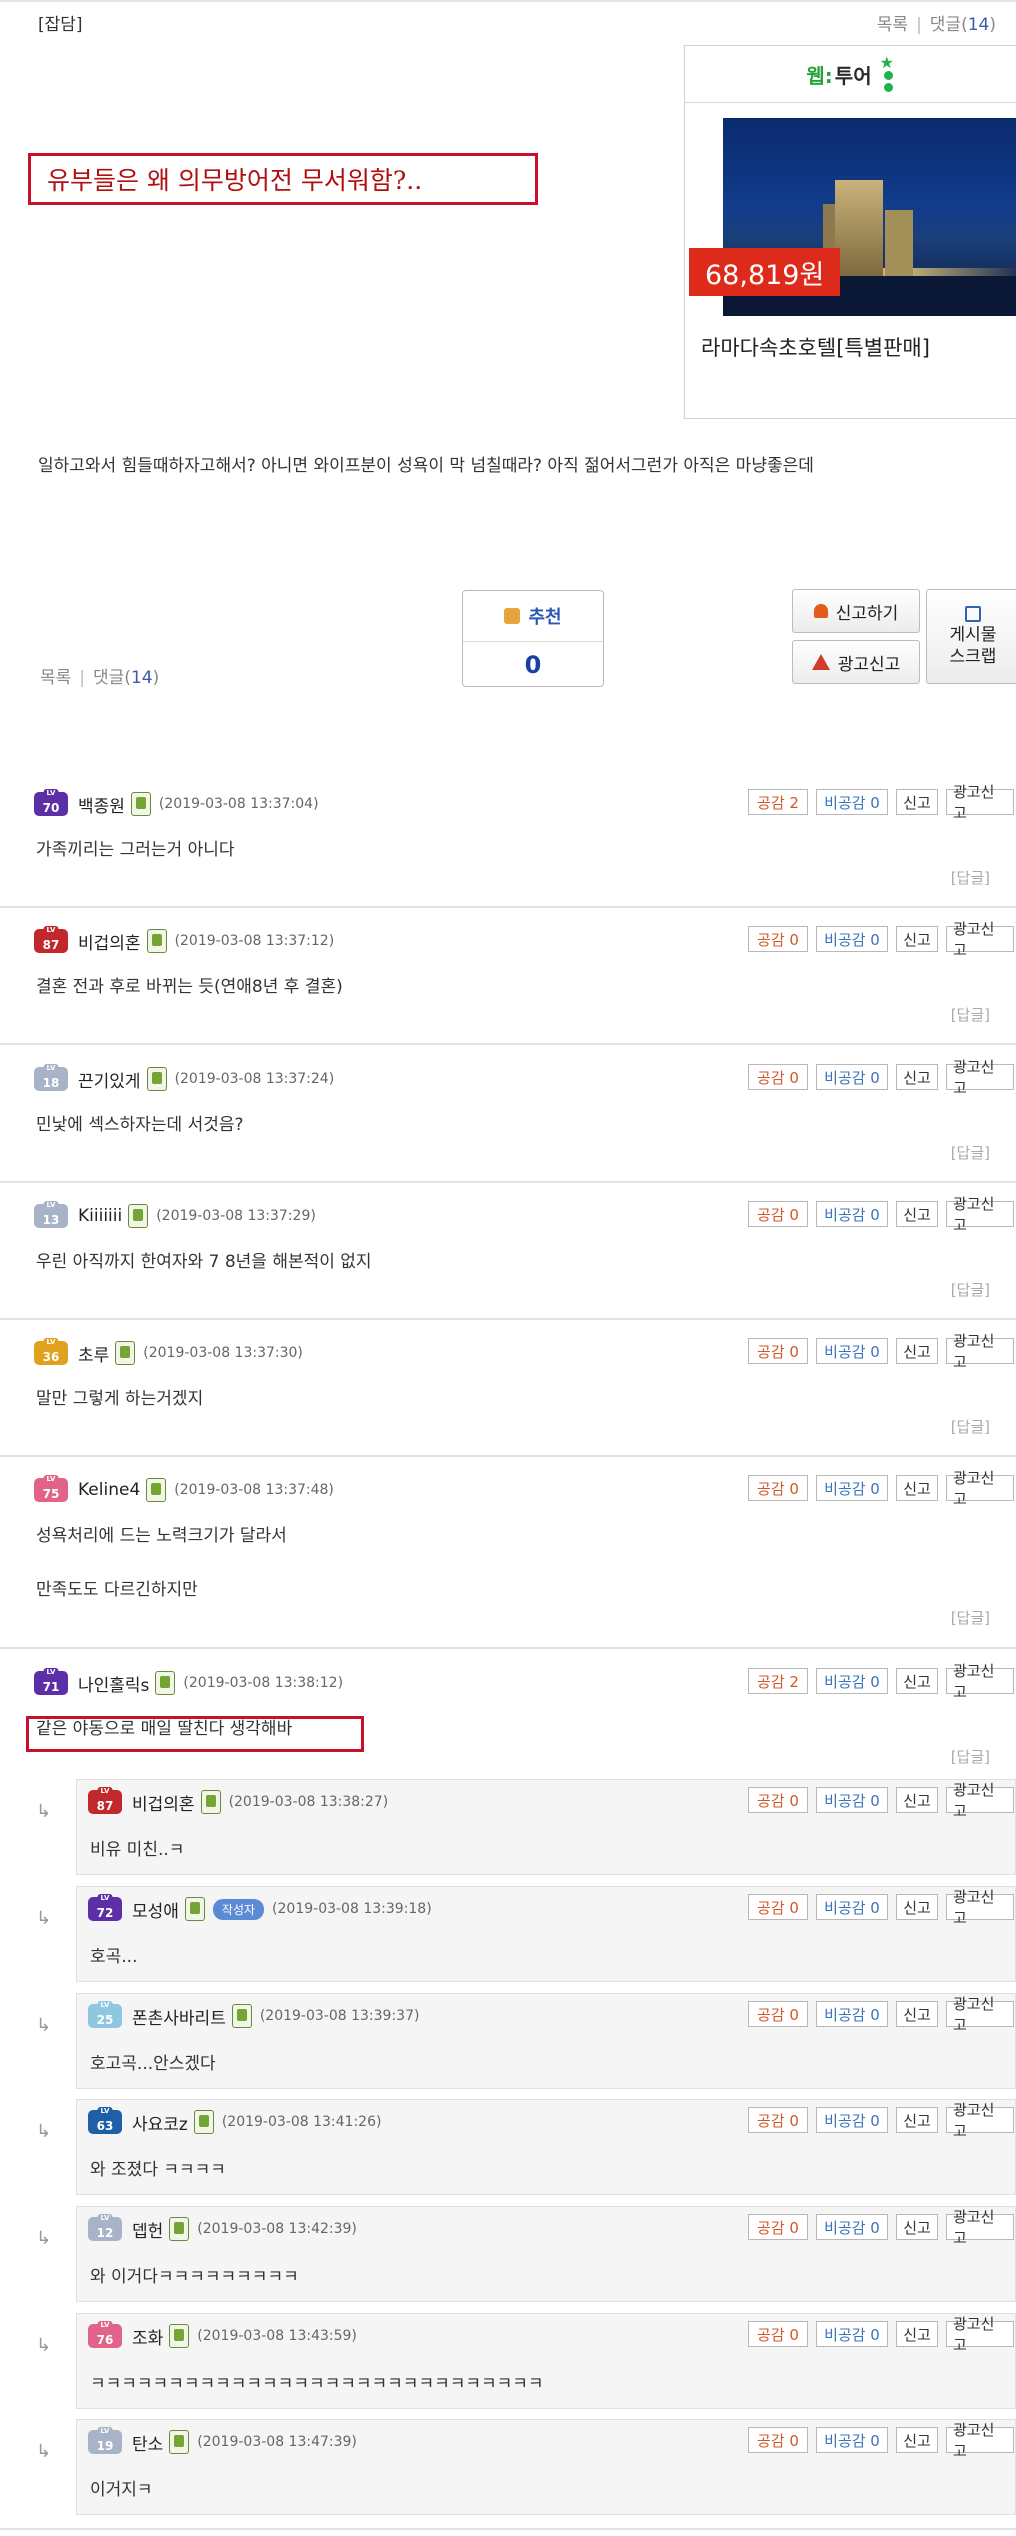 Image resolution: width=1016 pixels, height=2536 pixels. Describe the element at coordinates (113, 1683) in the screenshot. I see `comment-author: 나인홀릭s` at that location.